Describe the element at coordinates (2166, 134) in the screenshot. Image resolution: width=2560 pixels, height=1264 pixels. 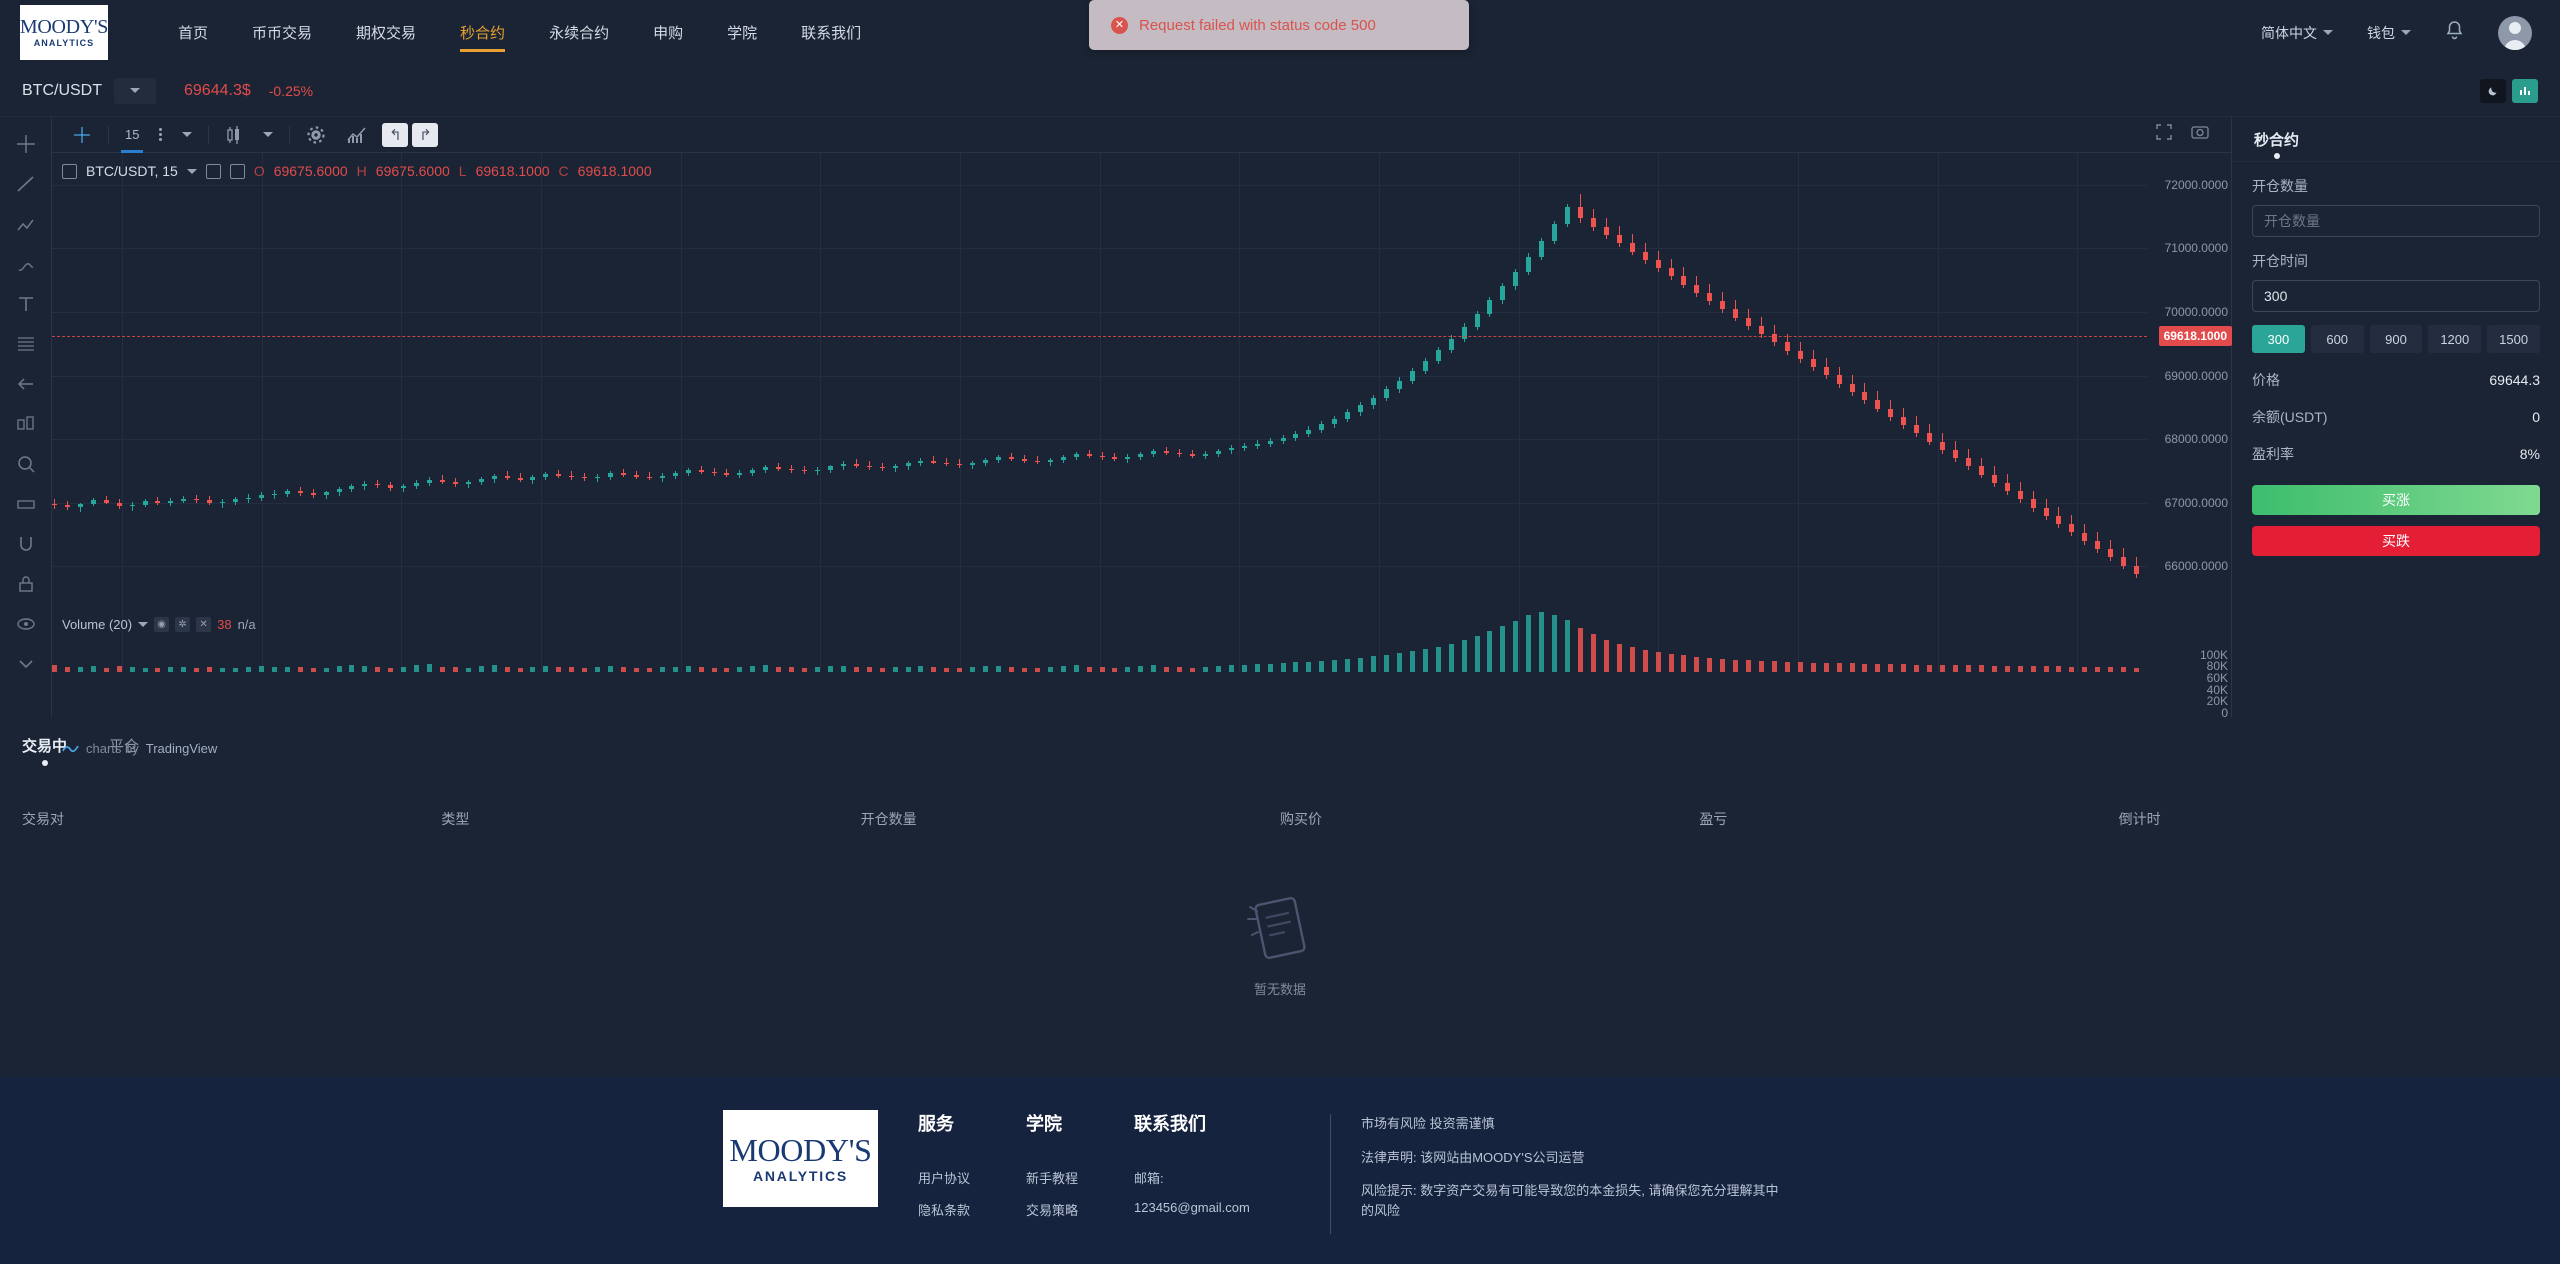
I see `fullscreen-icon` at that location.